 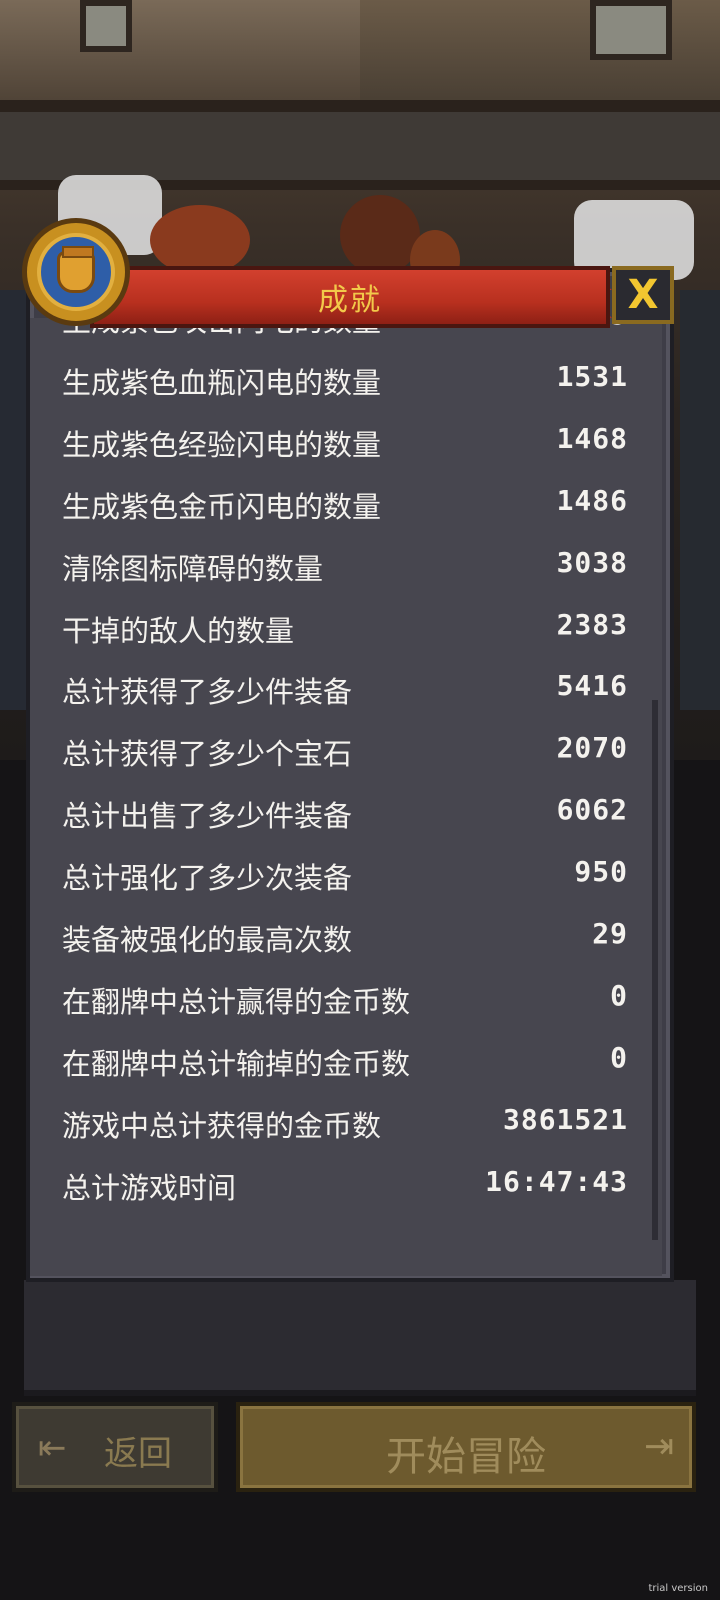 I want to click on stat-row: 总计获得了多少个宝石 2070, so click(x=346, y=752).